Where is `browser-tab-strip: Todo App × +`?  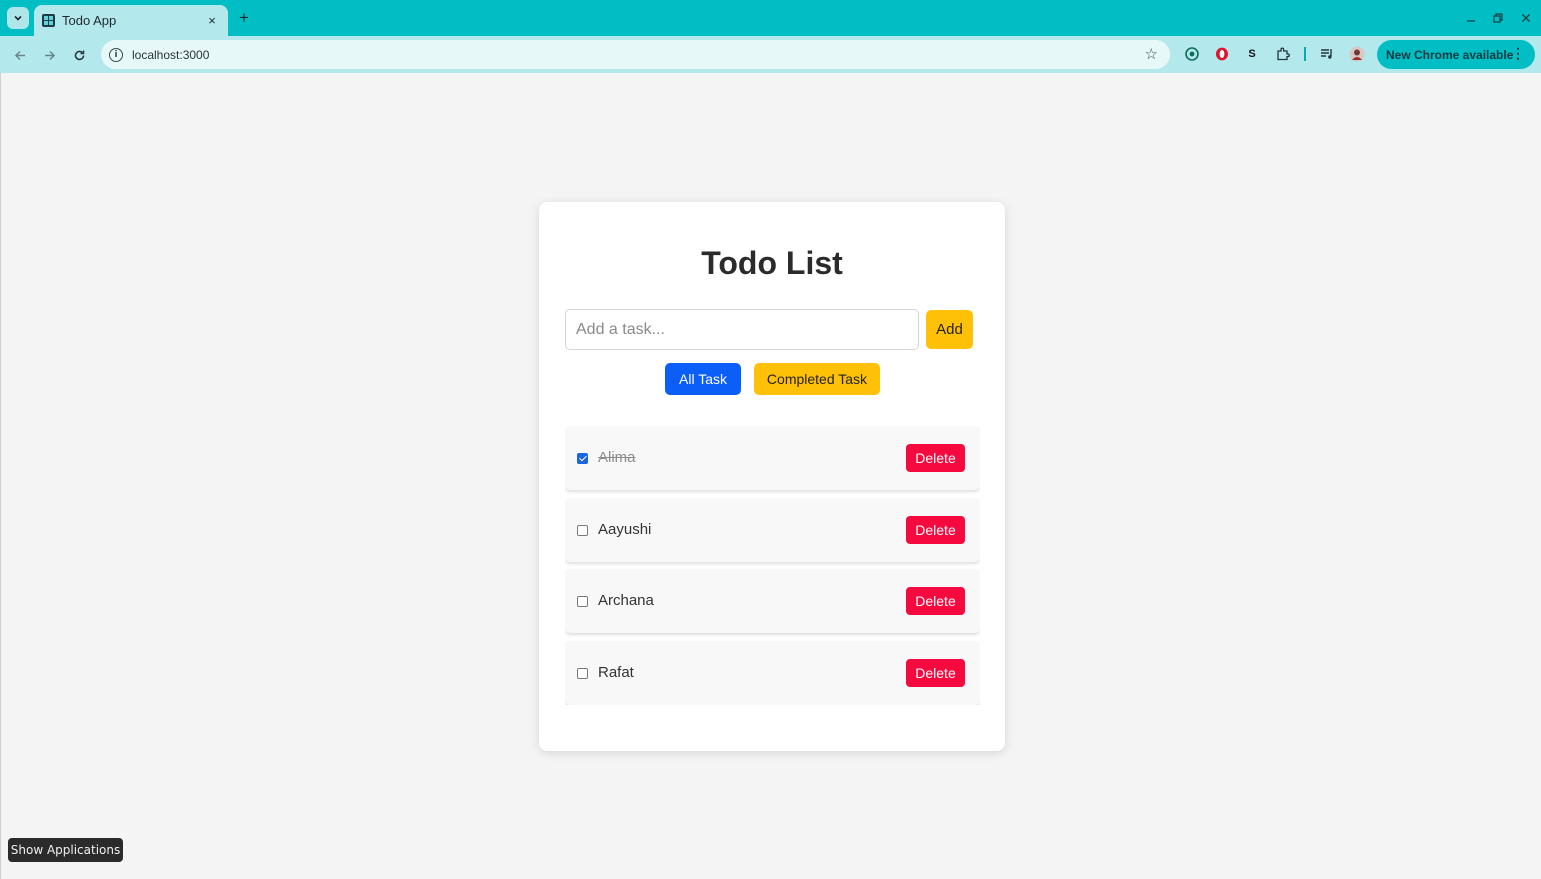
browser-tab-strip: Todo App × + is located at coordinates (770, 18).